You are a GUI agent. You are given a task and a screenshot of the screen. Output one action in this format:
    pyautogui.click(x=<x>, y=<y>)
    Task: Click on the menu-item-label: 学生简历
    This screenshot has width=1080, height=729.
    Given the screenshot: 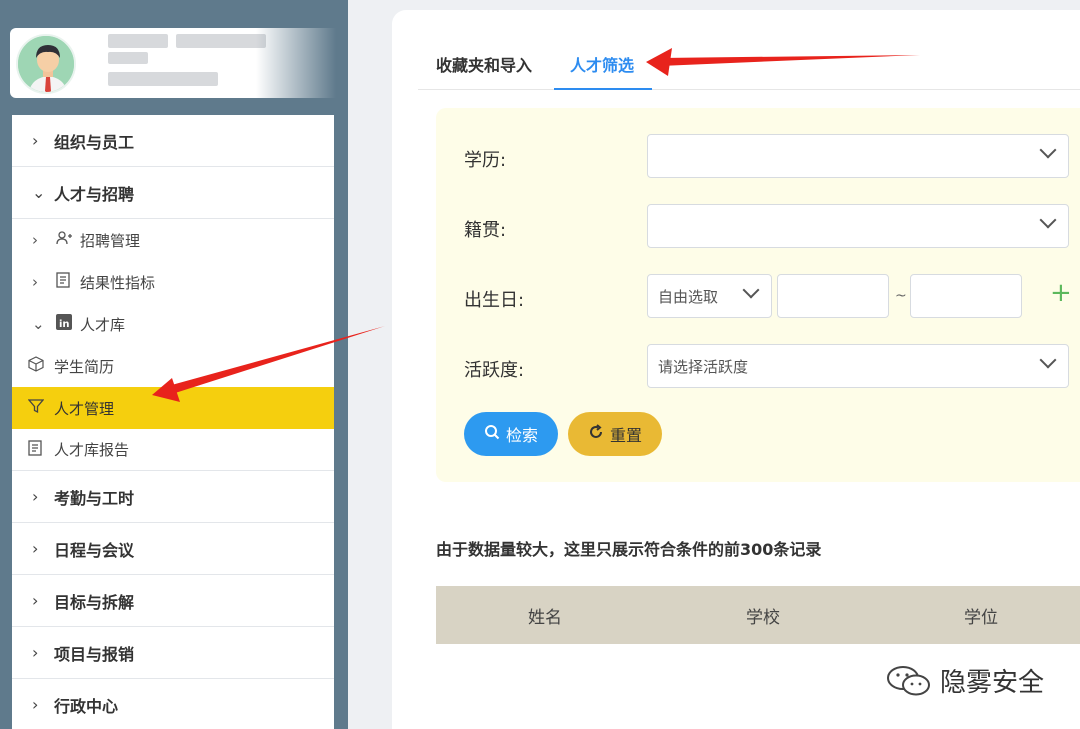 What is the action you would take?
    pyautogui.click(x=84, y=366)
    